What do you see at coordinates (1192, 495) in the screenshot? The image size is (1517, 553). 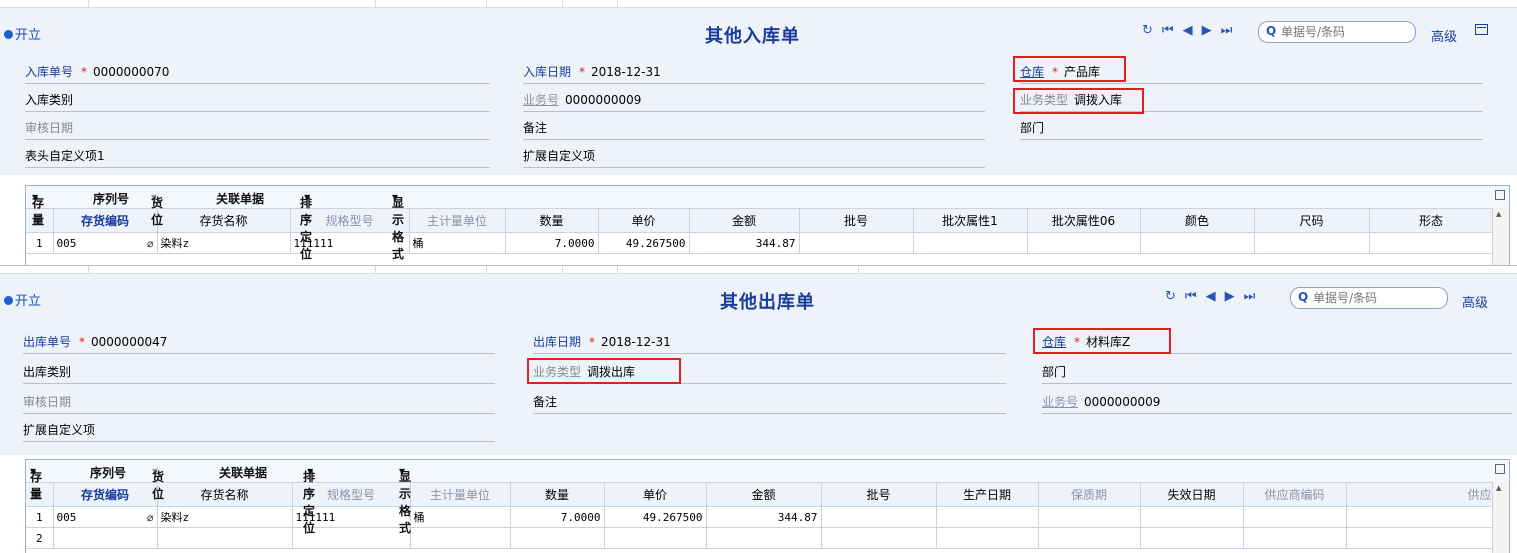 I see `col-header: 失效日期` at bounding box center [1192, 495].